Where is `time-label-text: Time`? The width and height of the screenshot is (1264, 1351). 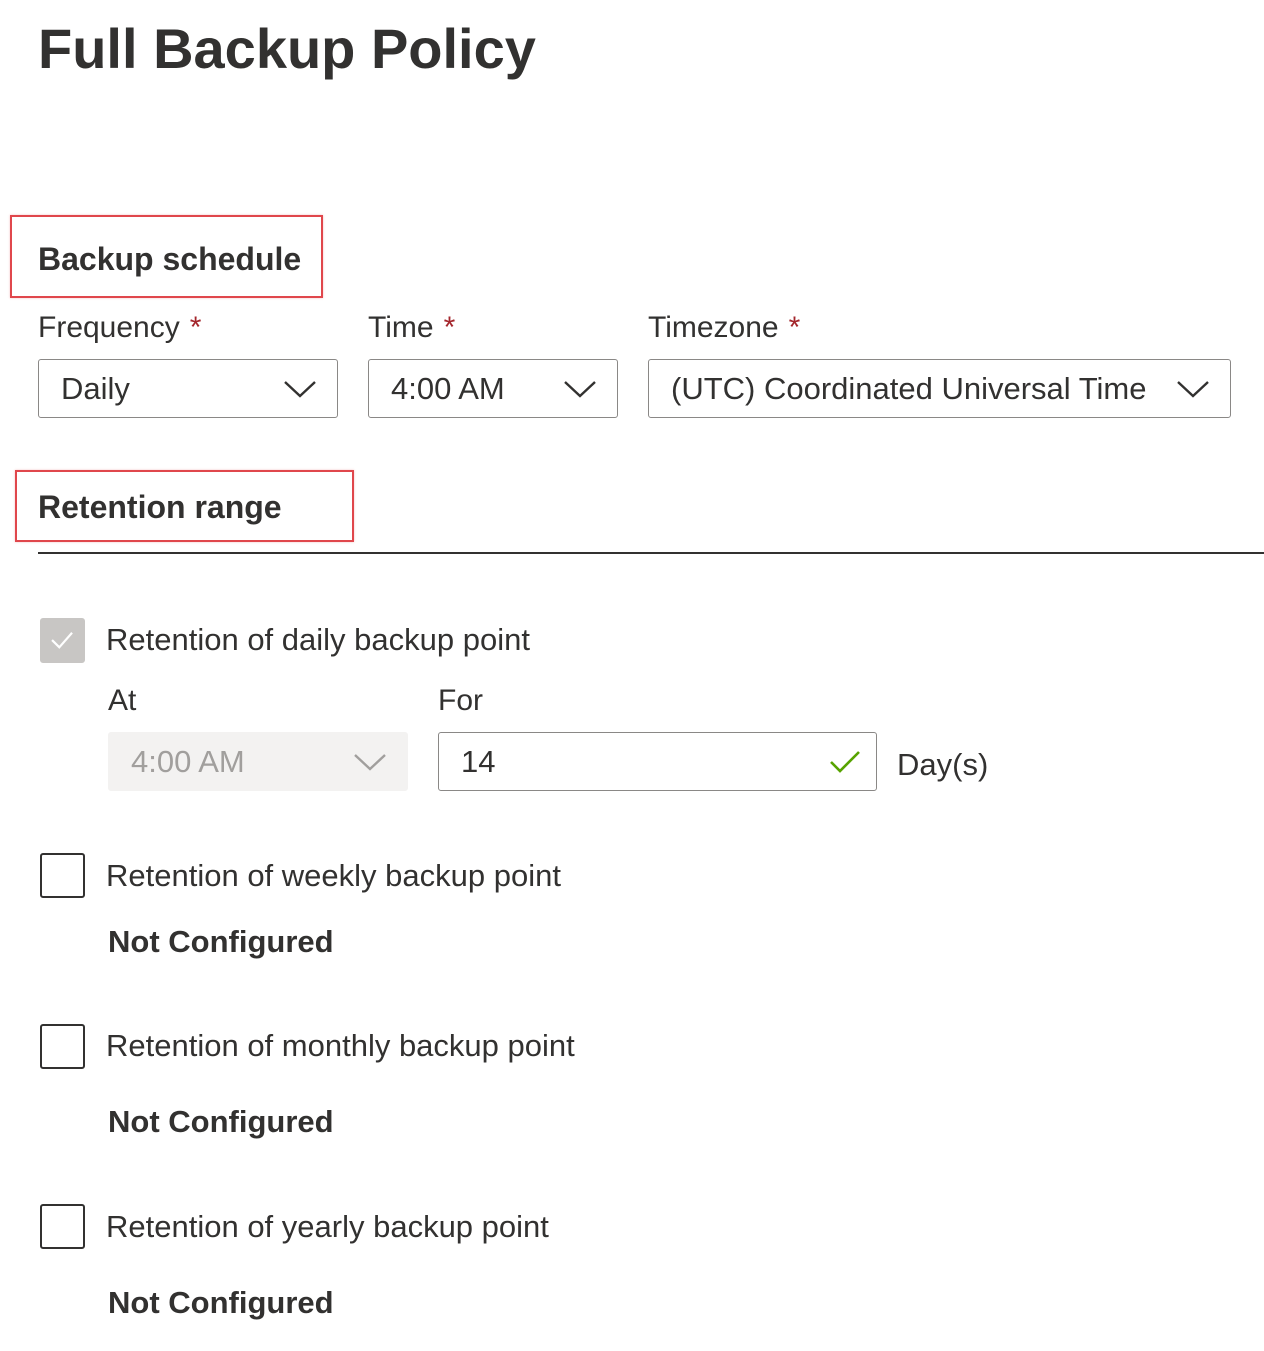
time-label-text: Time is located at coordinates (401, 327).